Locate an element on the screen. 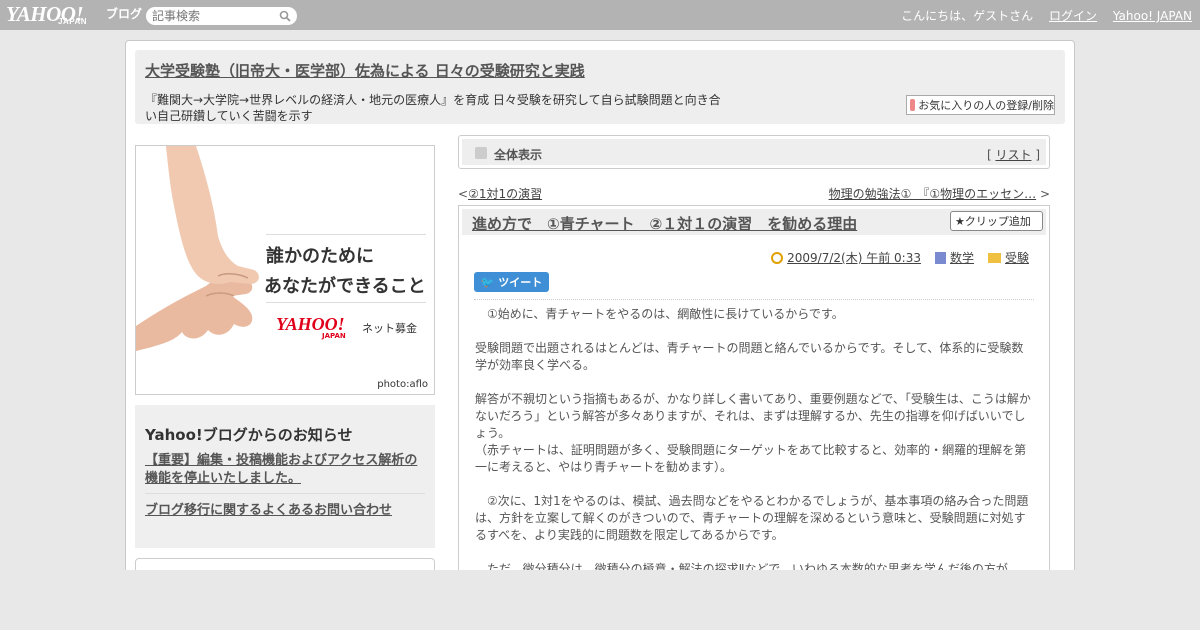 The height and width of the screenshot is (630, 1200). all-display-bar: 全体表示 [ リスト ] is located at coordinates (754, 152).